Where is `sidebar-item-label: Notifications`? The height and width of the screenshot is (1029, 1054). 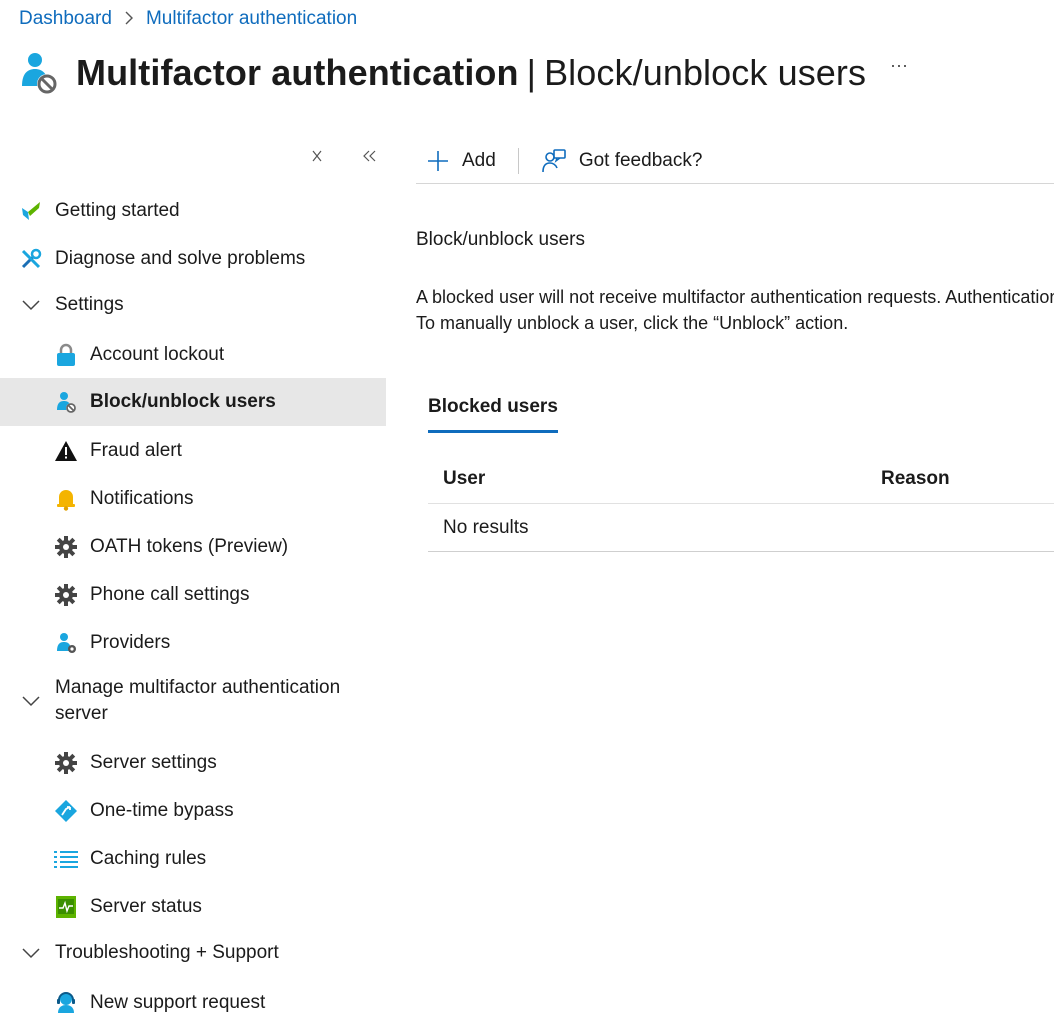
sidebar-item-label: Notifications is located at coordinates (142, 498).